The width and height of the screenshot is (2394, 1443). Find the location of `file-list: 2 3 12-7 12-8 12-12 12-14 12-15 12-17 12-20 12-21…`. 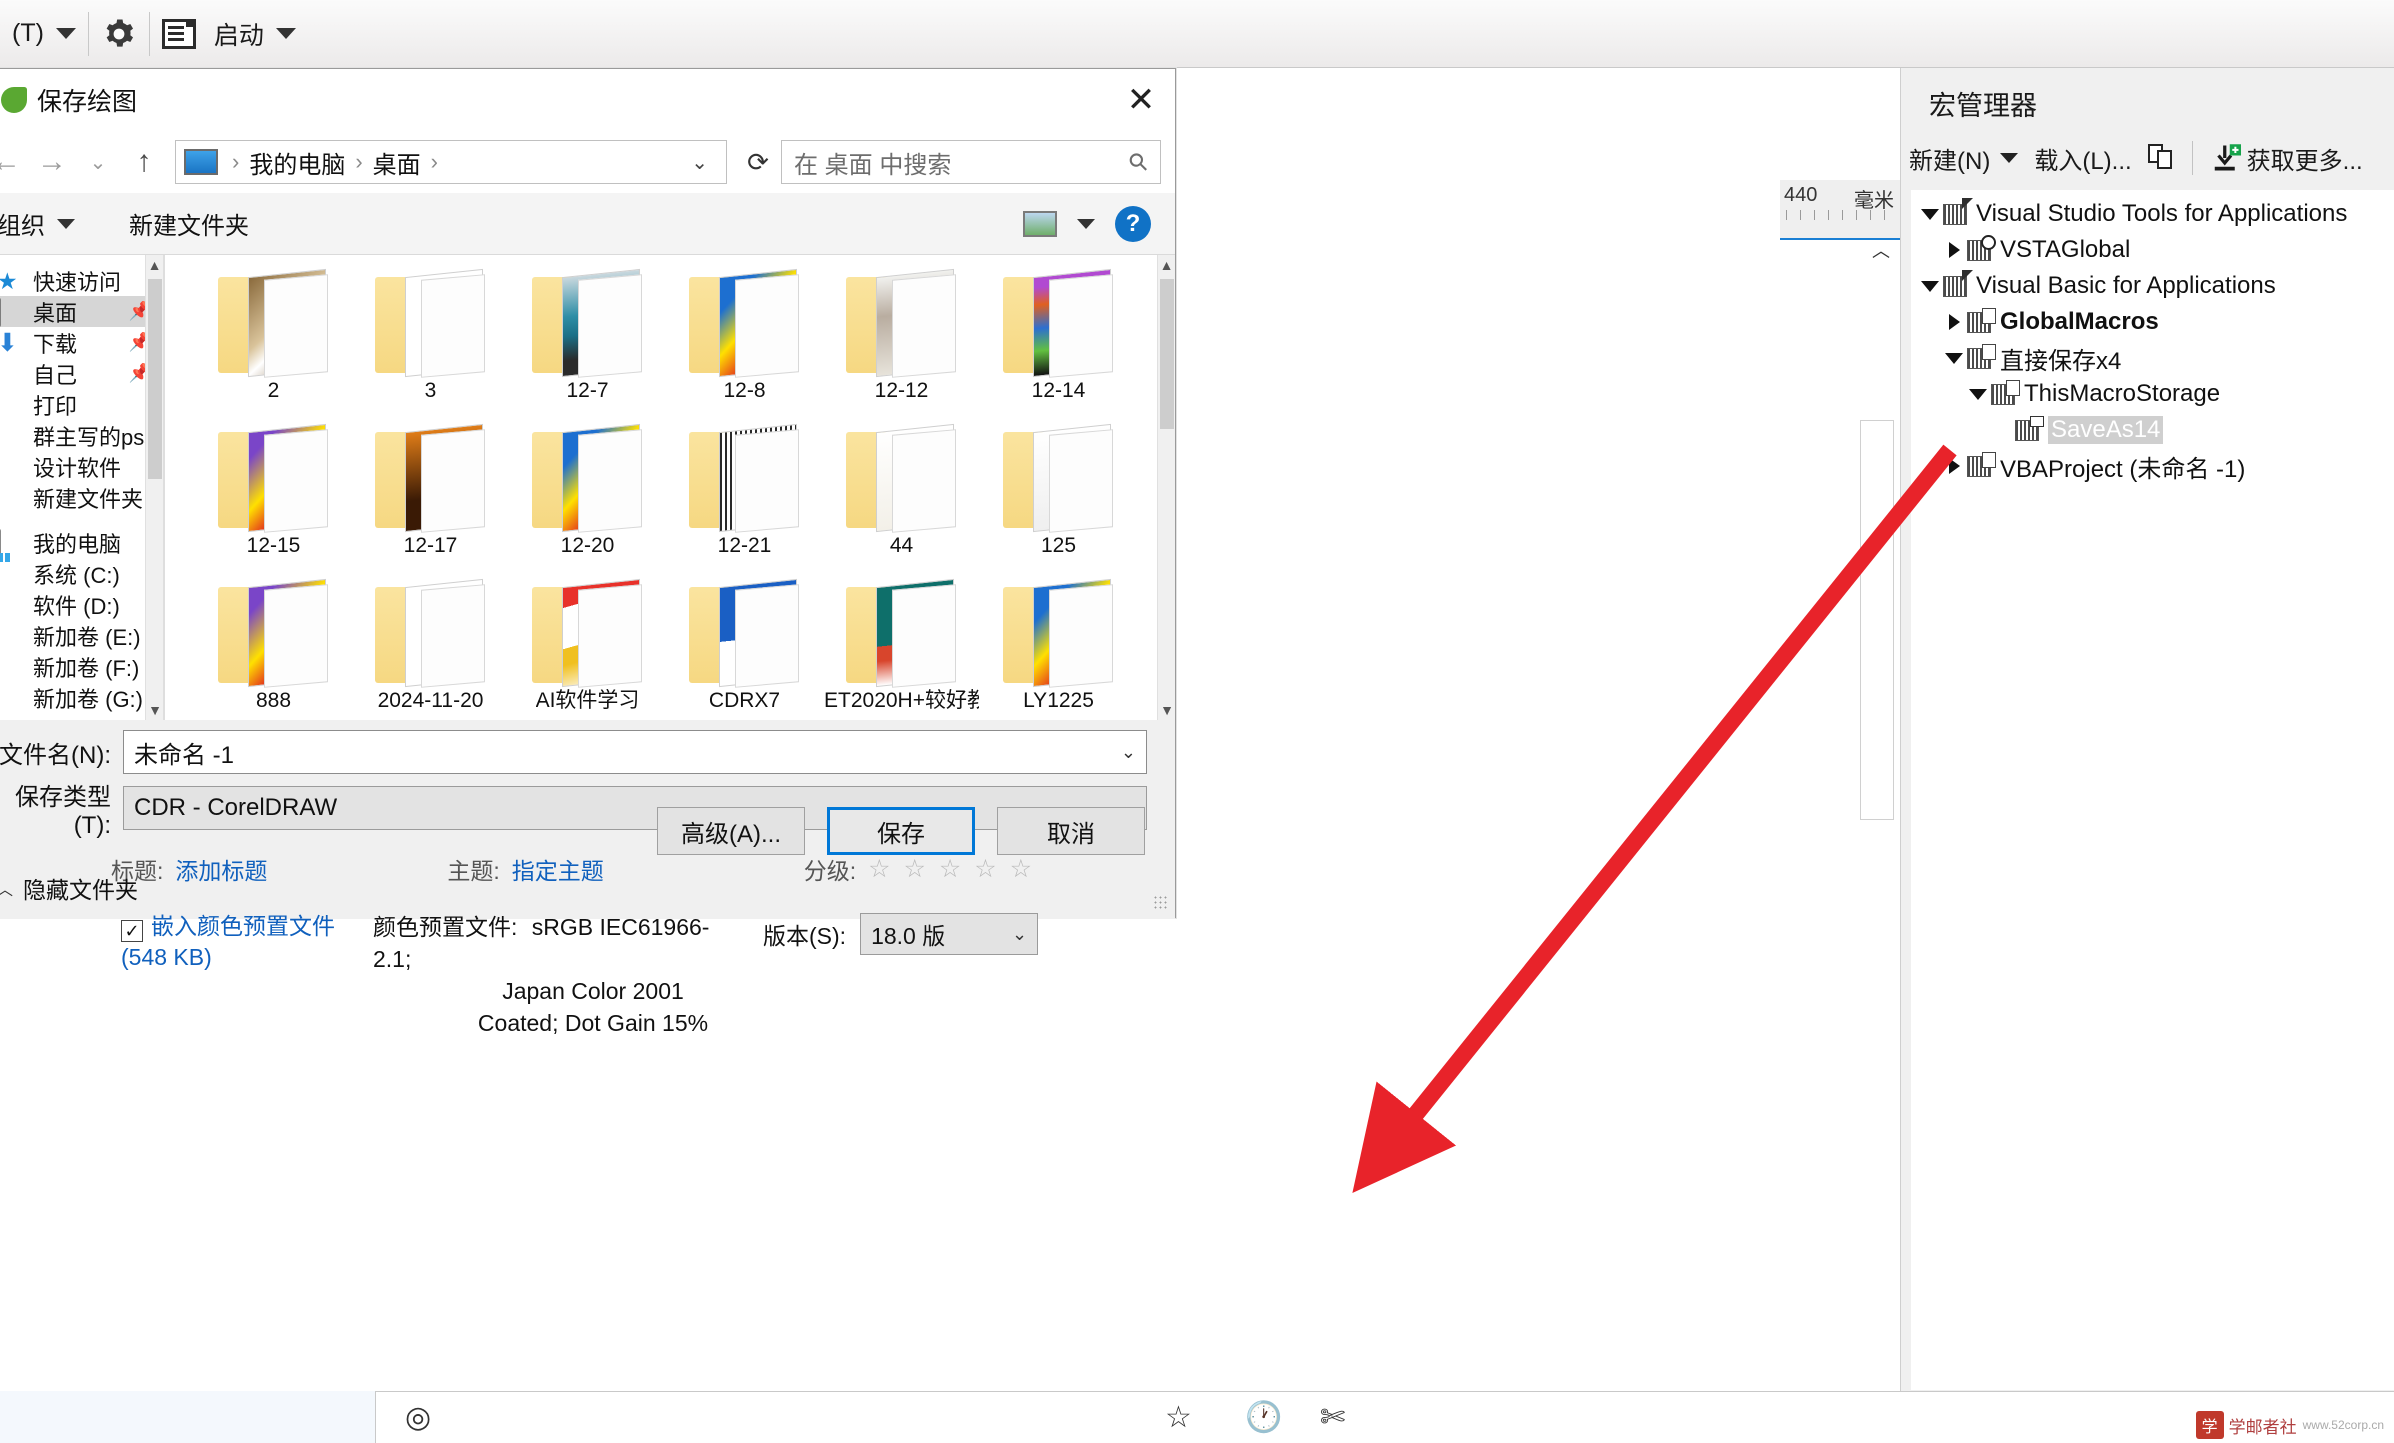

file-list: 2 3 12-7 12-8 12-12 12-14 12-15 12-17 12-20 12-21… is located at coordinates (670, 487).